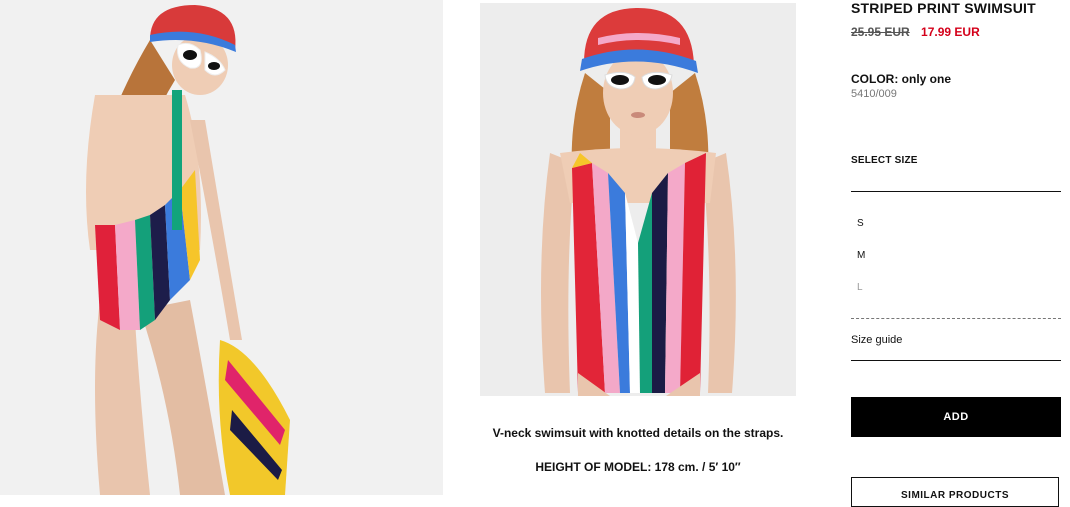 Image resolution: width=1070 pixels, height=507 pixels. I want to click on sale-price: 17.99 EUR, so click(950, 32).